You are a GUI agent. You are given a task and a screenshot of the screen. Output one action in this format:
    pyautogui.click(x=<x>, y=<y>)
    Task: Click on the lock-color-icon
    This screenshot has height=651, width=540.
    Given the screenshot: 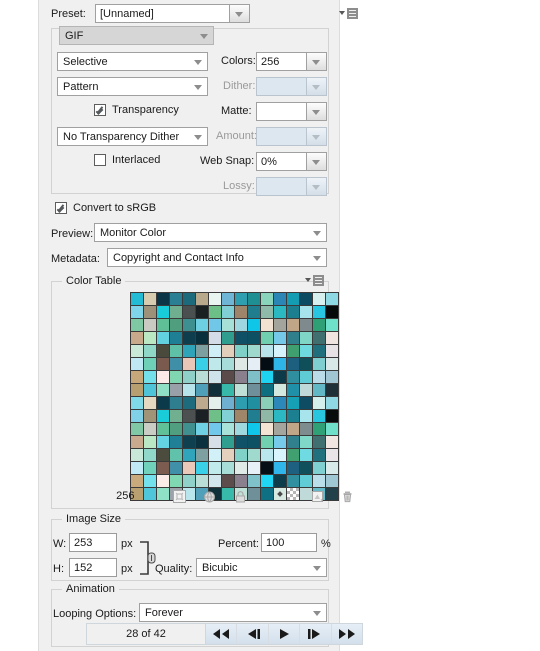 What is the action you would take?
    pyautogui.click(x=240, y=496)
    